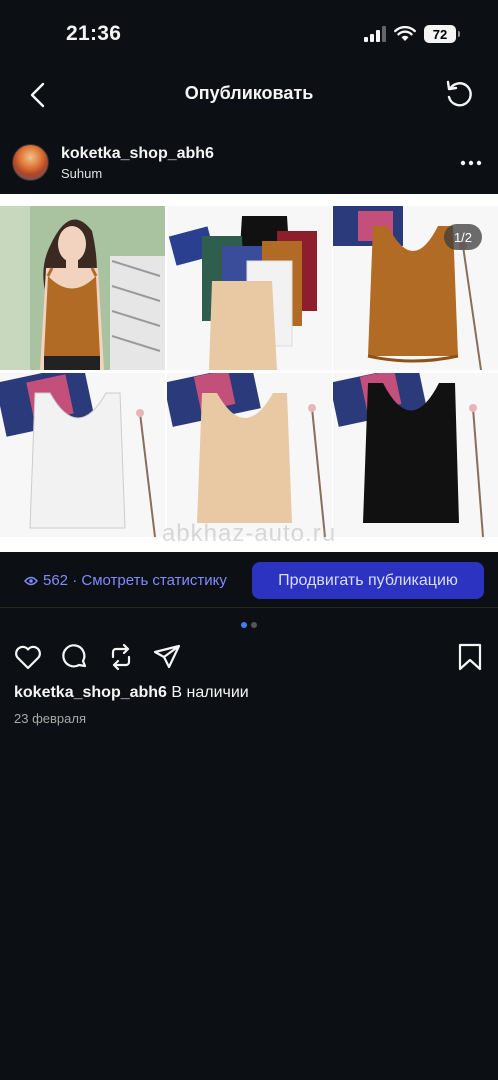  I want to click on bookmark-icon, so click(470, 657).